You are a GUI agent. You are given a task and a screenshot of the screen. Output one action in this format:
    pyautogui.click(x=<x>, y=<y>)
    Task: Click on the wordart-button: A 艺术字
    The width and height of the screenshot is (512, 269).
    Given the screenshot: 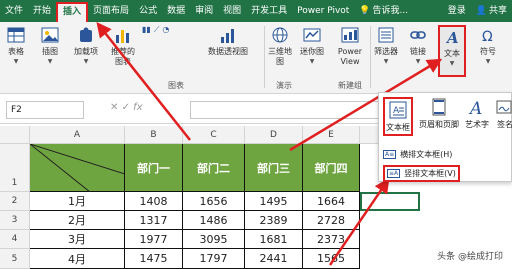 What is the action you would take?
    pyautogui.click(x=477, y=113)
    